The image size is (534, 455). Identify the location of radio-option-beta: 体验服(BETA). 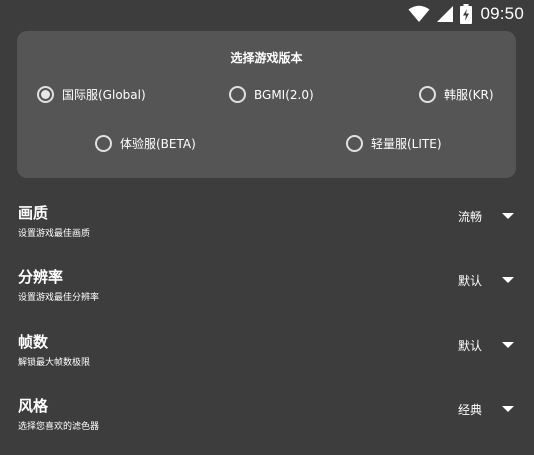
(145, 143).